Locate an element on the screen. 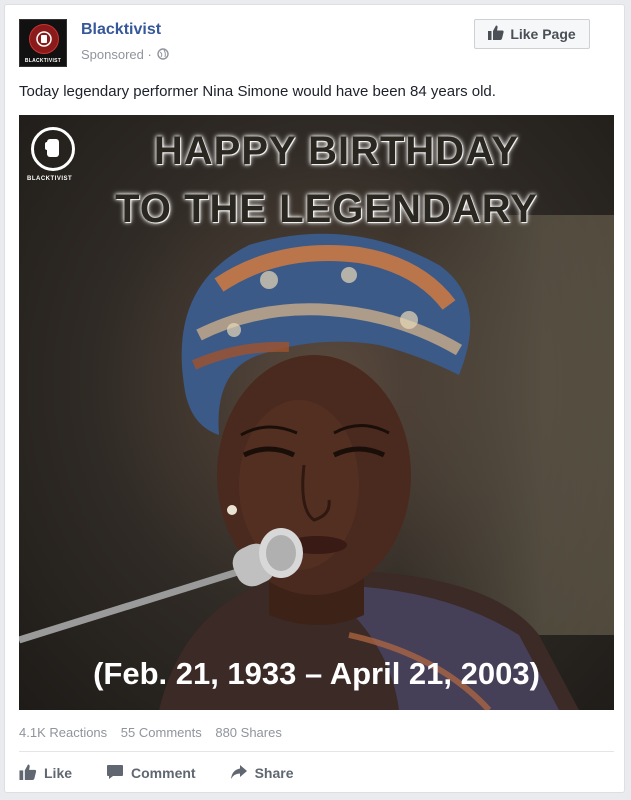 This screenshot has width=631, height=800. engagement-stats: 4.1K Reactions 55 Comments 880 Shares is located at coordinates (155, 732).